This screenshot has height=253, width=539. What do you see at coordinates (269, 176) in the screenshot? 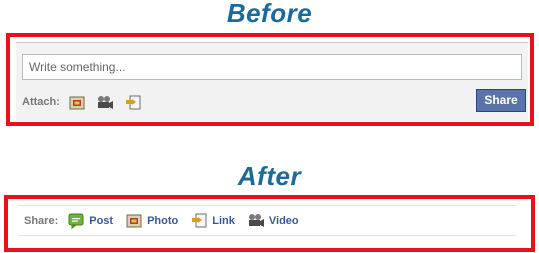
I see `after-title: After` at bounding box center [269, 176].